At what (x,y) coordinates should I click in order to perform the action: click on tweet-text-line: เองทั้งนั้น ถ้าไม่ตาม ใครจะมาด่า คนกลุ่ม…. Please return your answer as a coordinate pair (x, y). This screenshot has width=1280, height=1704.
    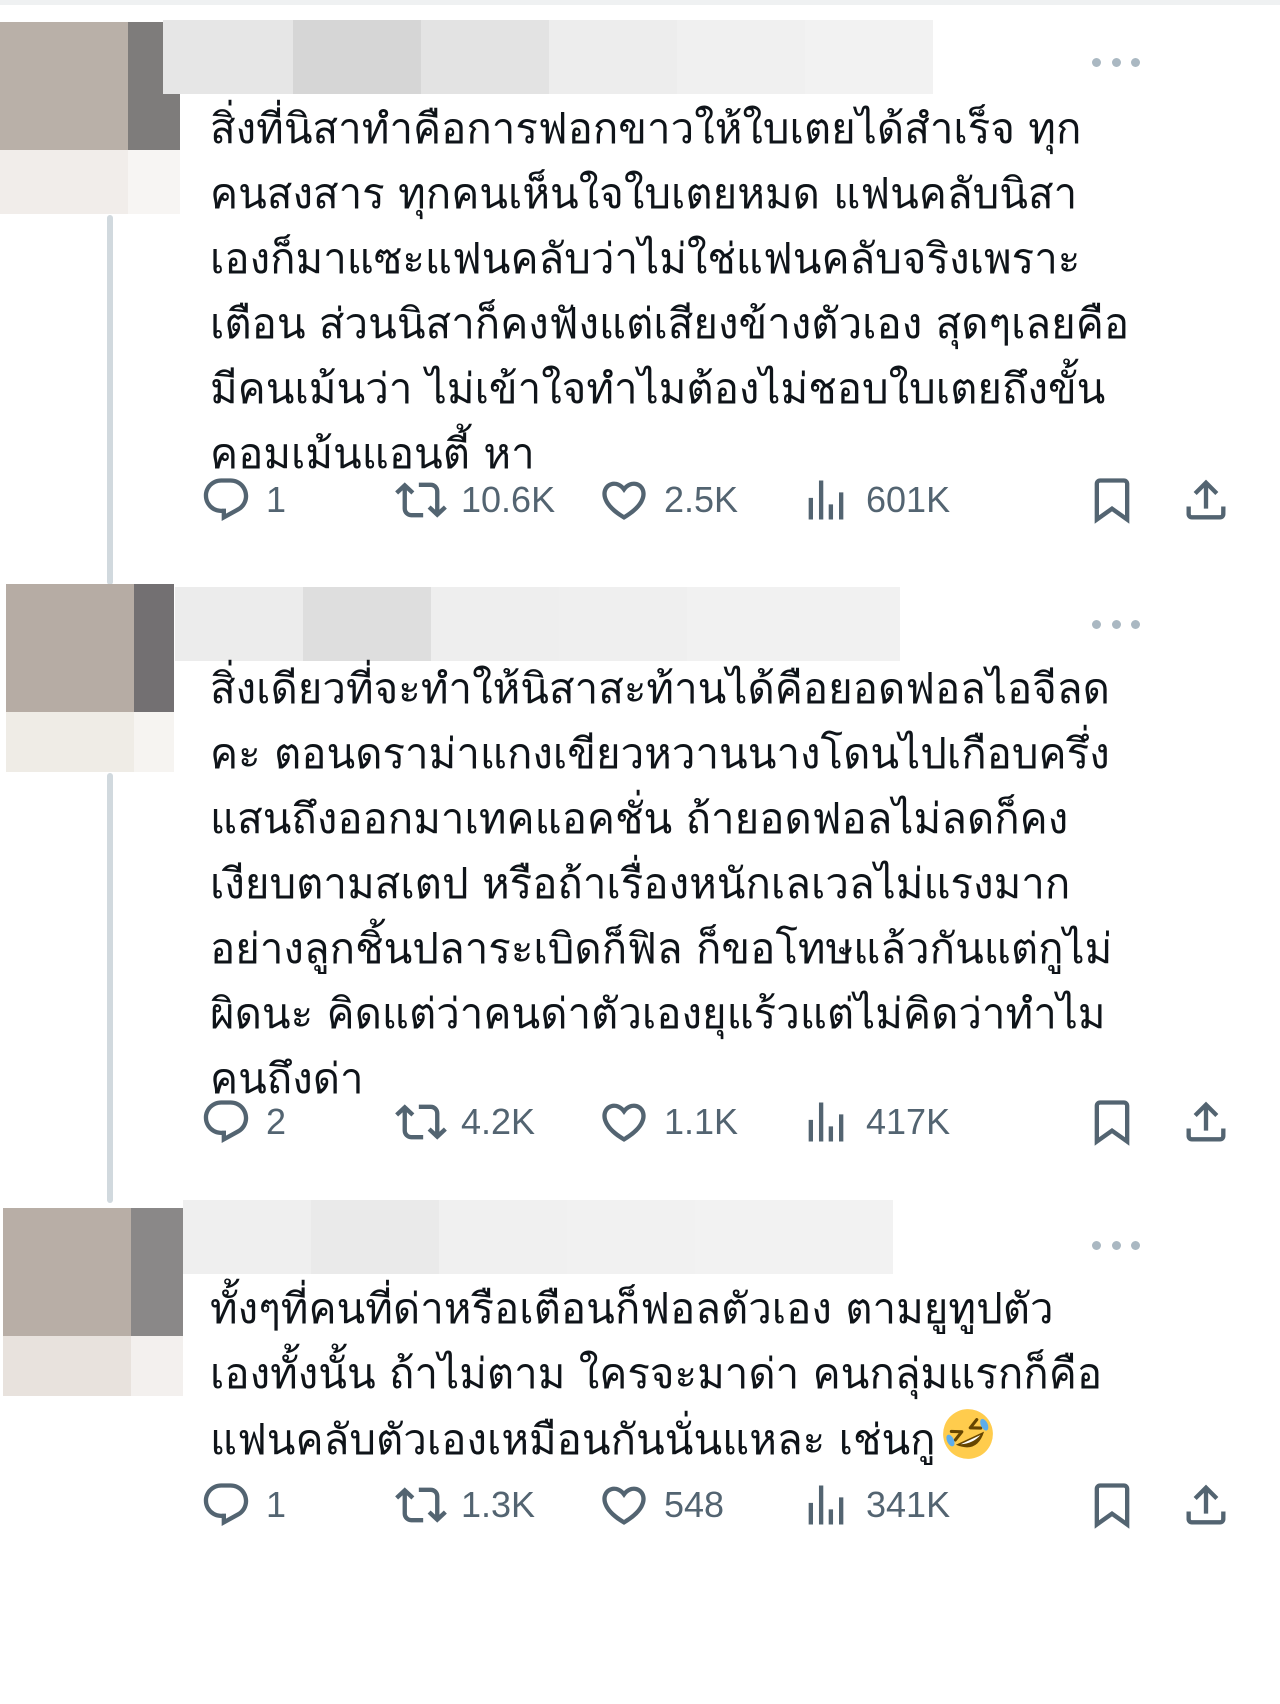
    Looking at the image, I should click on (656, 1373).